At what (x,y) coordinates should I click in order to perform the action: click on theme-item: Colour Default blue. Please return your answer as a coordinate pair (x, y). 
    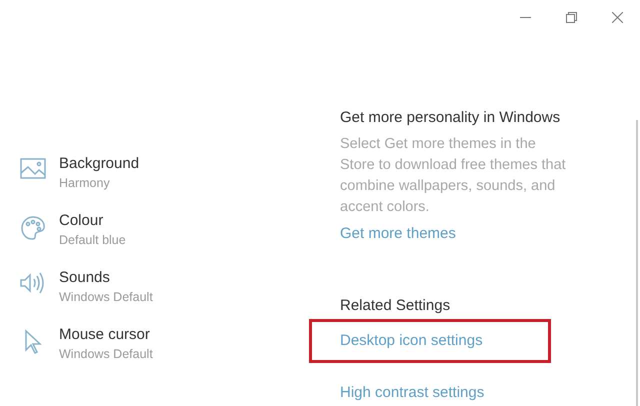
    Looking at the image, I should click on (120, 232).